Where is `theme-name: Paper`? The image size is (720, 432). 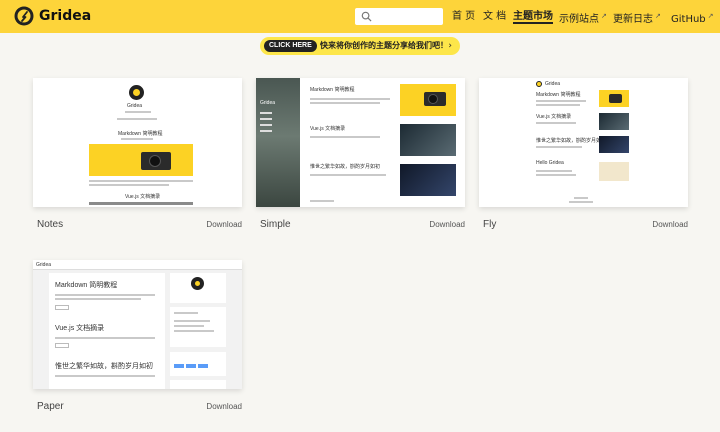
theme-name: Paper is located at coordinates (50, 406).